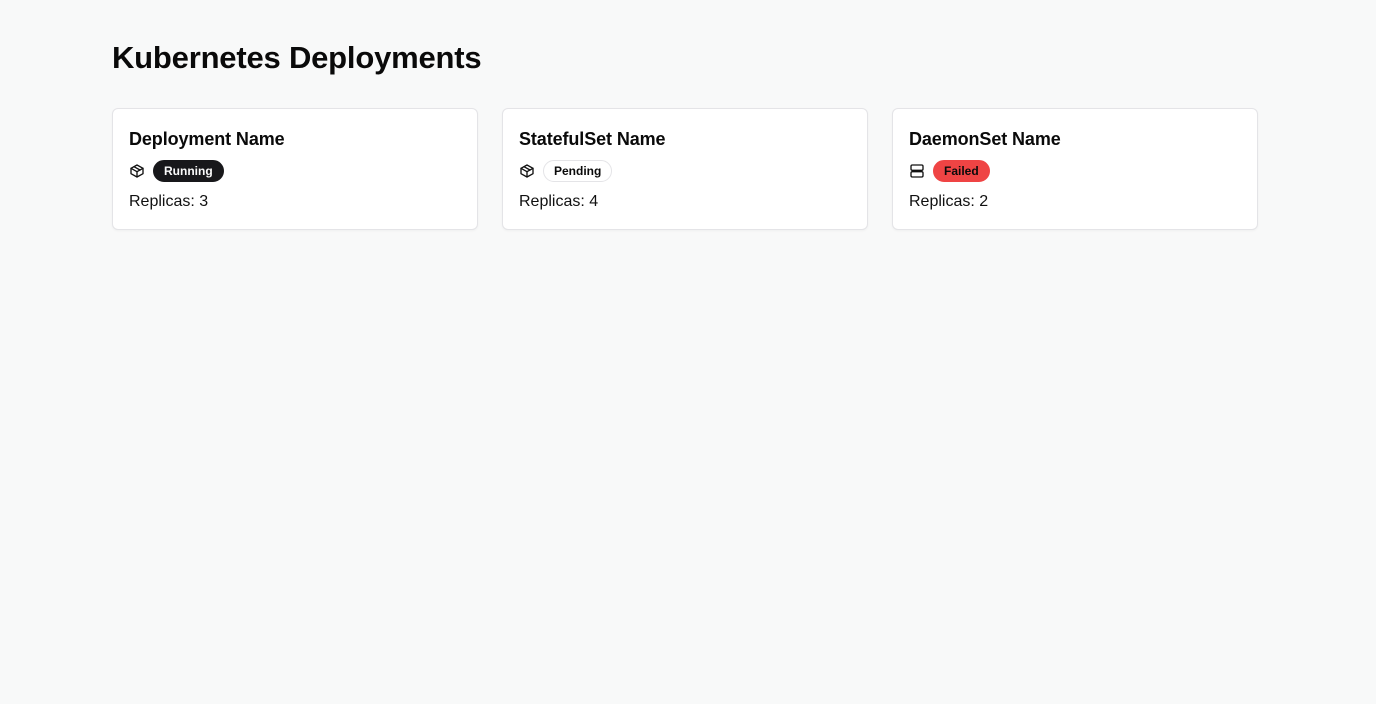  What do you see at coordinates (949, 201) in the screenshot?
I see `replicas-count: Replicas: 2` at bounding box center [949, 201].